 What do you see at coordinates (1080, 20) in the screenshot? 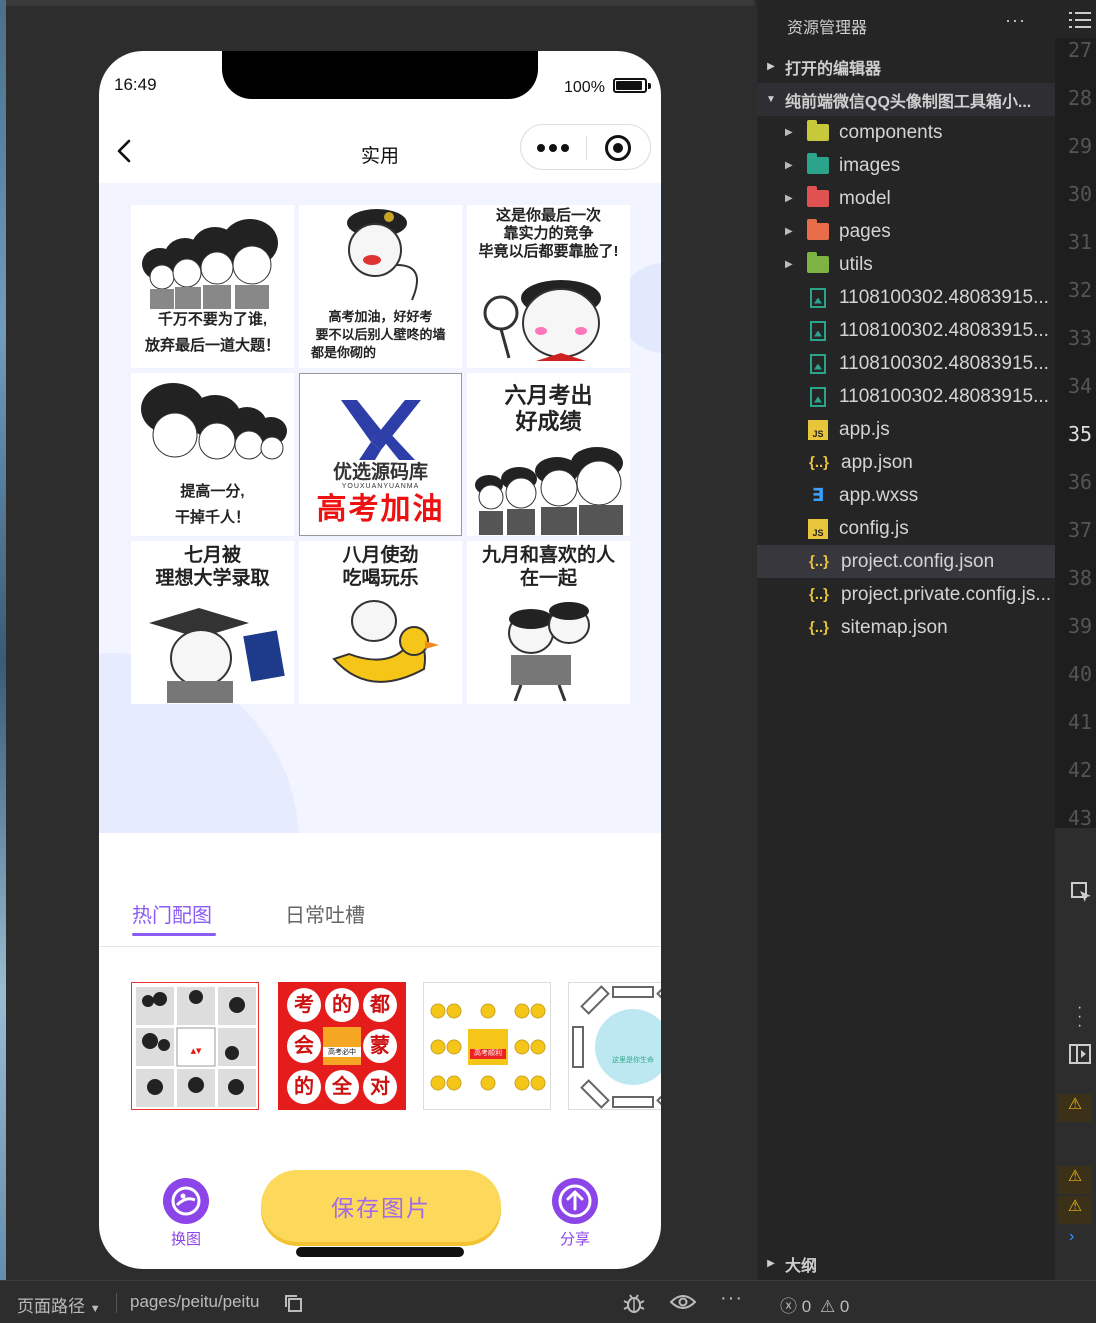
I see `list-icon` at bounding box center [1080, 20].